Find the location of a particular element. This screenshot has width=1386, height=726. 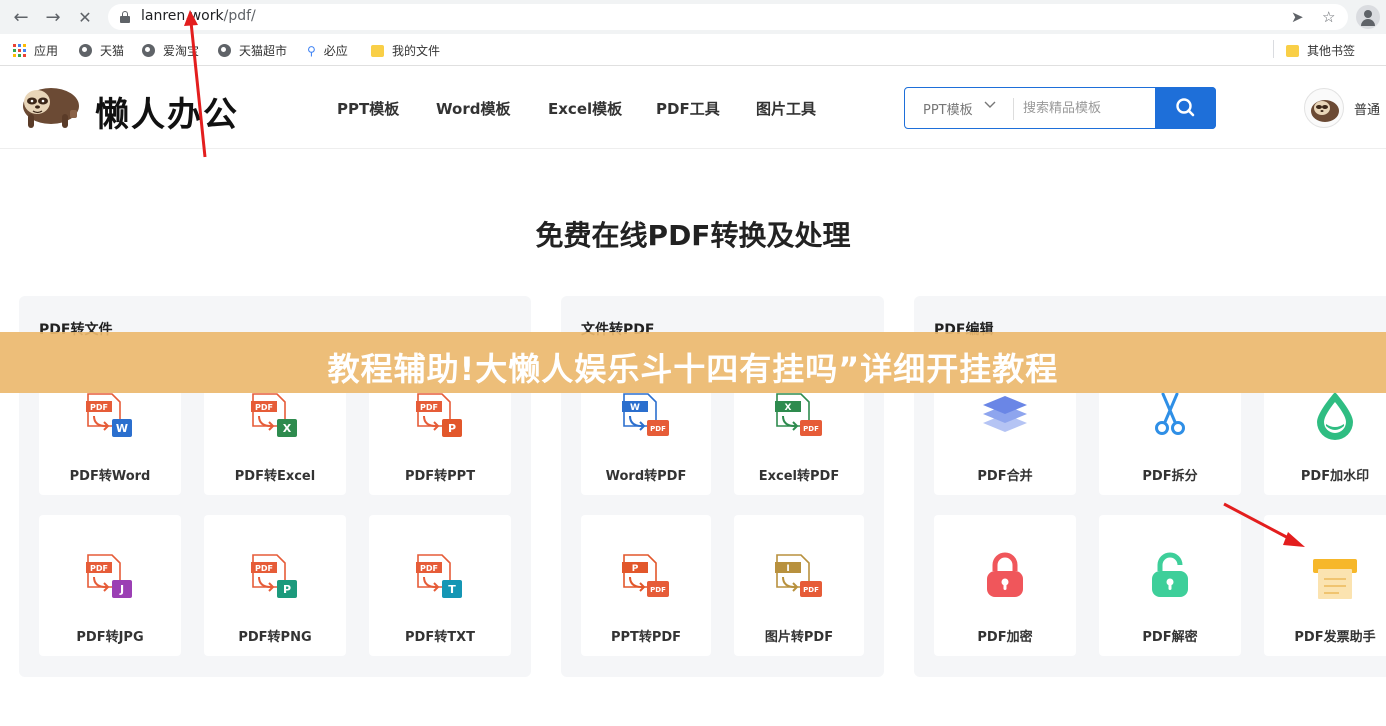

search-divider is located at coordinates (1013, 109).